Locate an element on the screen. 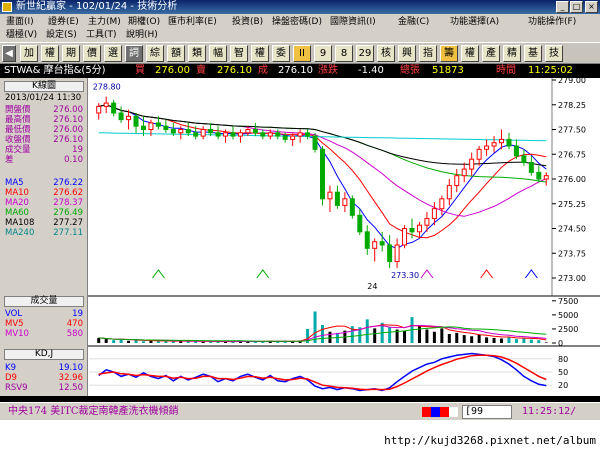 This screenshot has width=600, height=450. toolbar-button: 詞 is located at coordinates (134, 53).